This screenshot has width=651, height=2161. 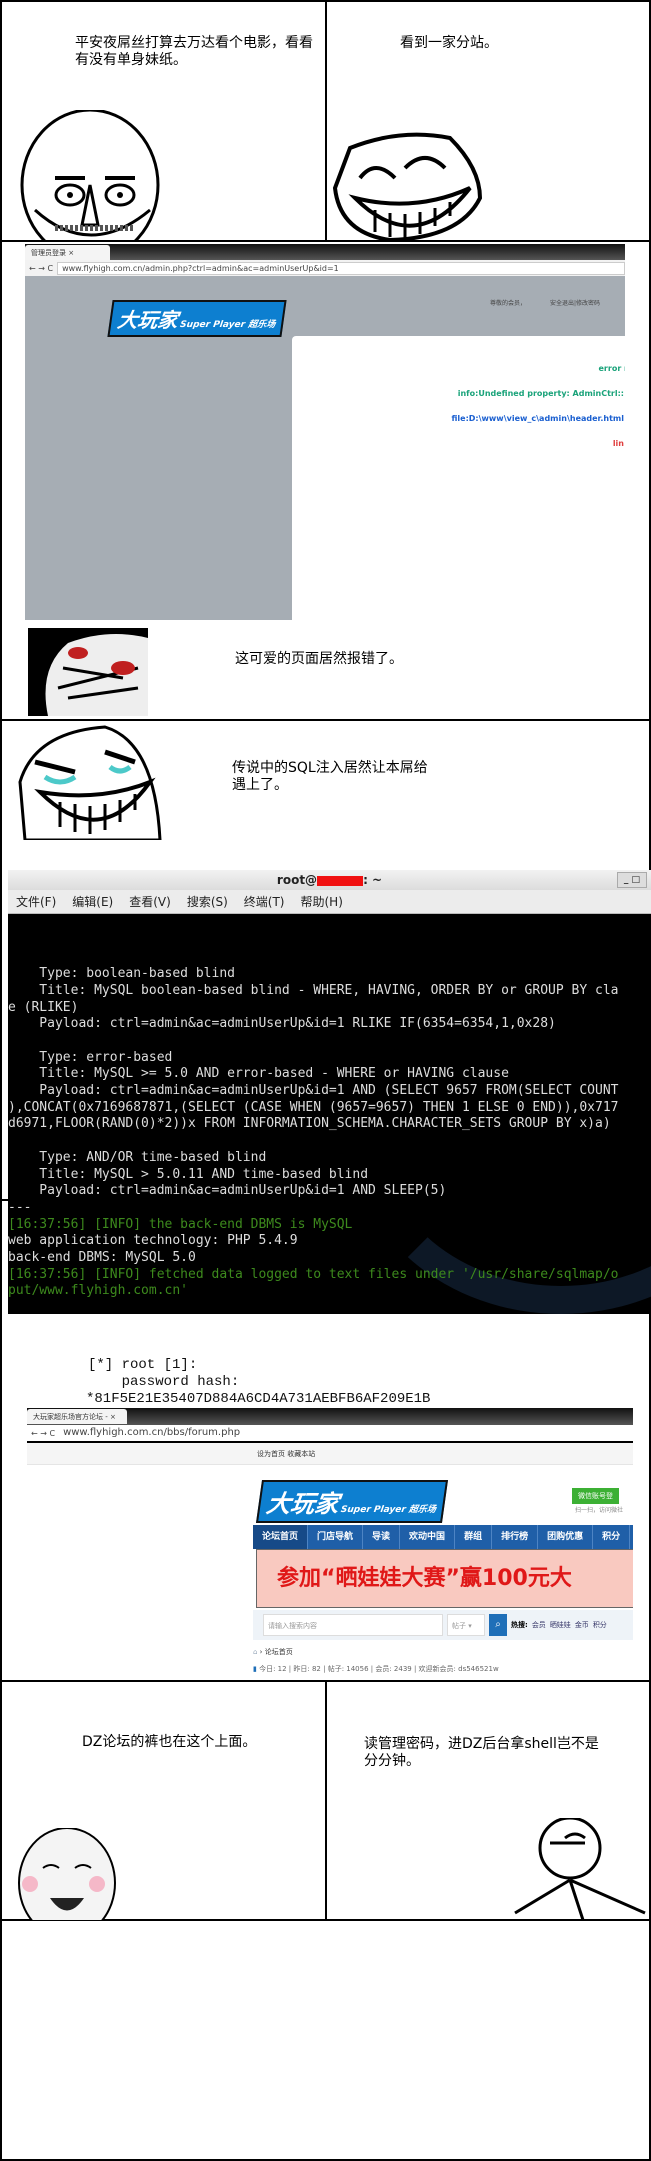 What do you see at coordinates (474, 1537) in the screenshot?
I see `nav-item: 群组` at bounding box center [474, 1537].